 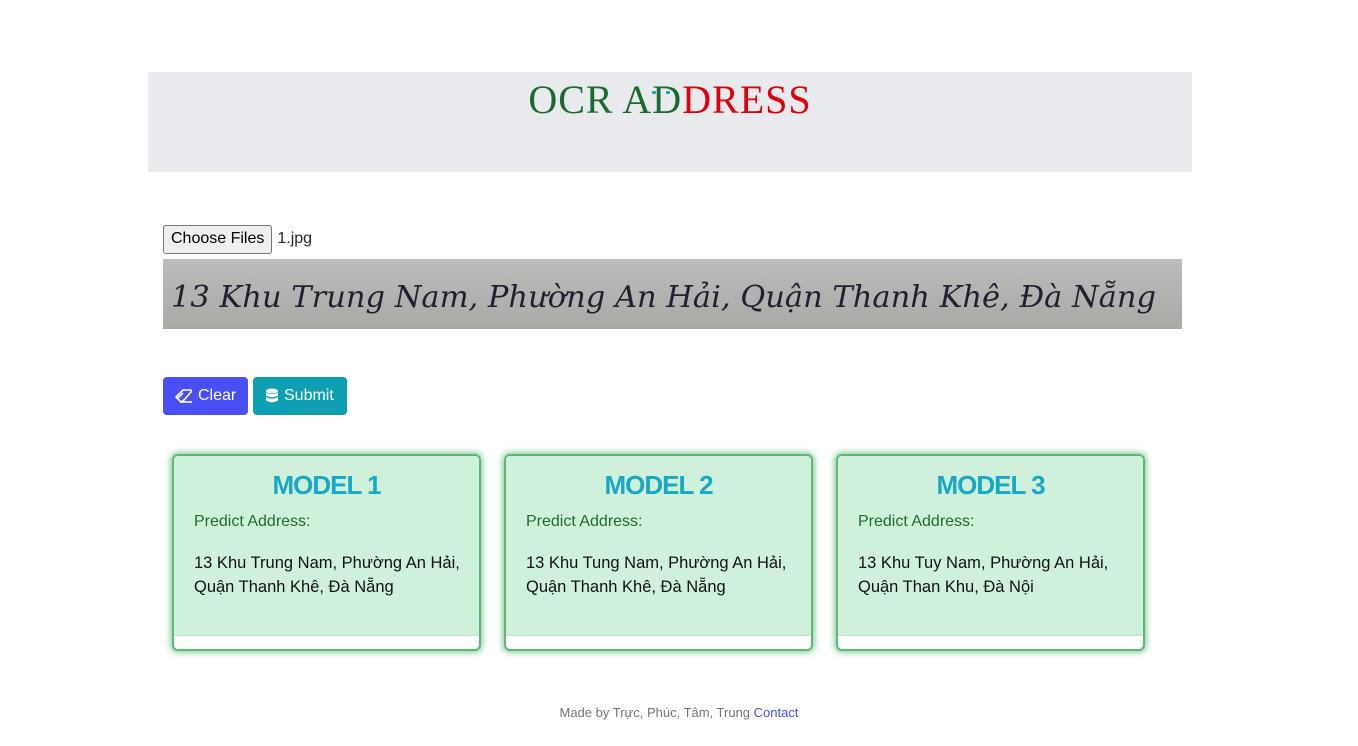 I want to click on footer-credits: Made by Trực, Phúc, Tâm, Trung, so click(x=655, y=712).